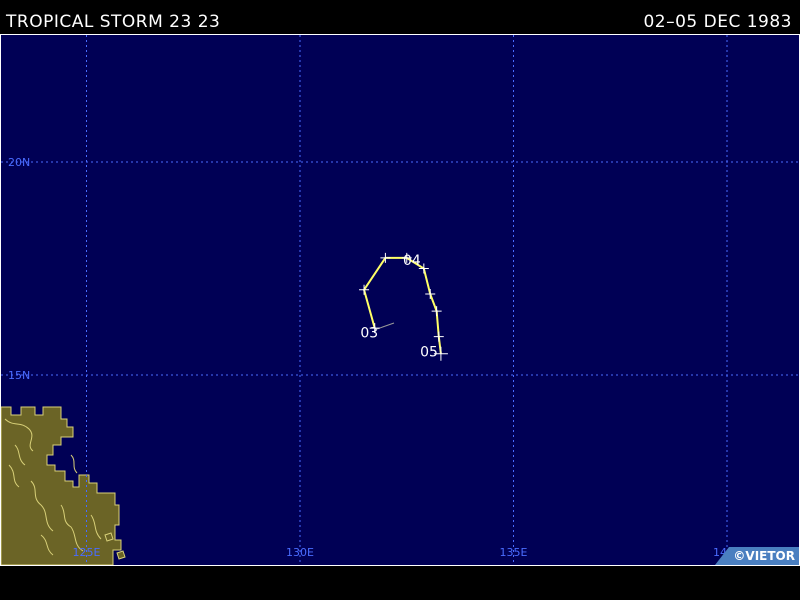 The width and height of the screenshot is (800, 600). Describe the element at coordinates (19, 375) in the screenshot. I see `lat-label-15n: 15N` at that location.